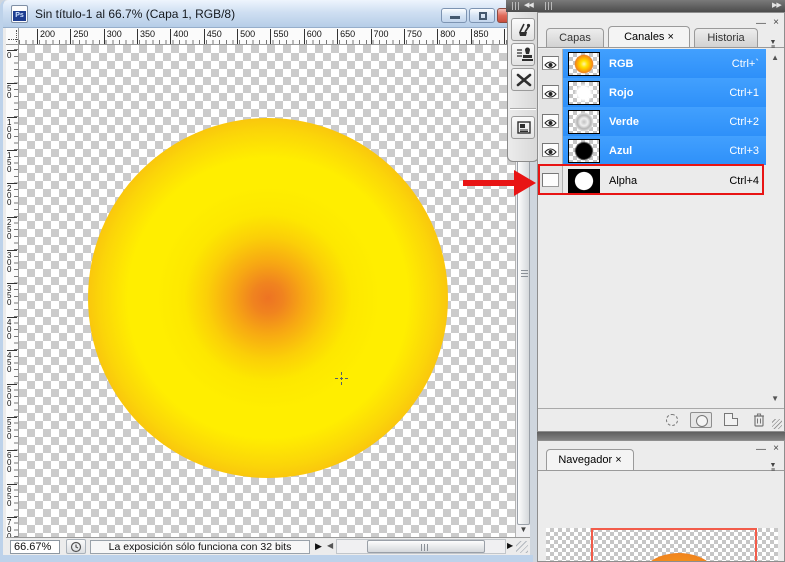  I want to click on save-selection-as-channel-icon, so click(701, 420).